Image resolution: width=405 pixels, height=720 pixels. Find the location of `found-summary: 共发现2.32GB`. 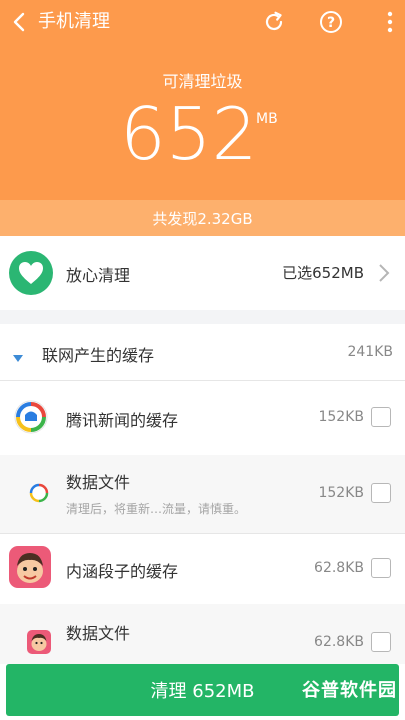

found-summary: 共发现2.32GB is located at coordinates (202, 218).